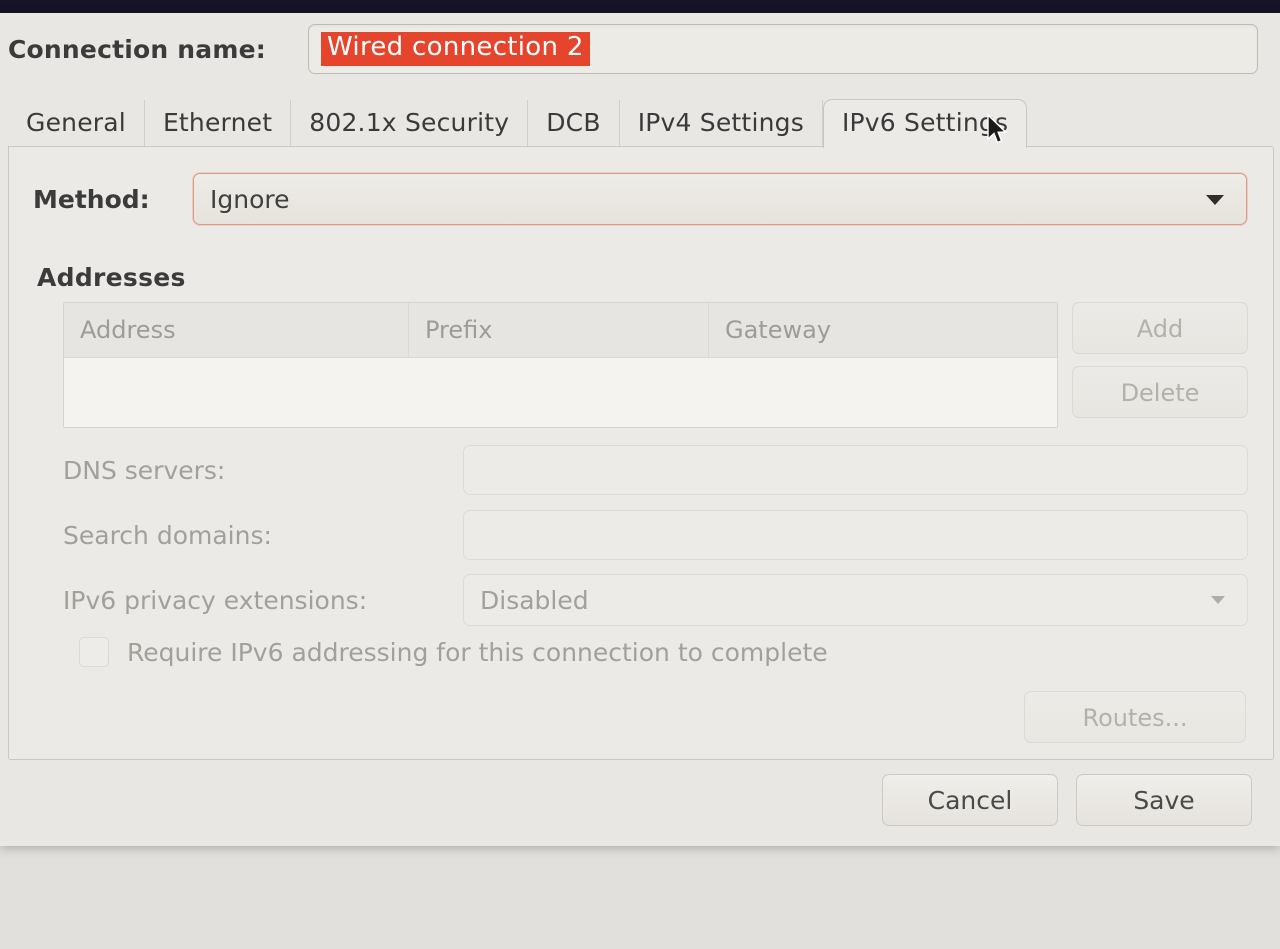  I want to click on require-ipv6-checkbox, so click(94, 652).